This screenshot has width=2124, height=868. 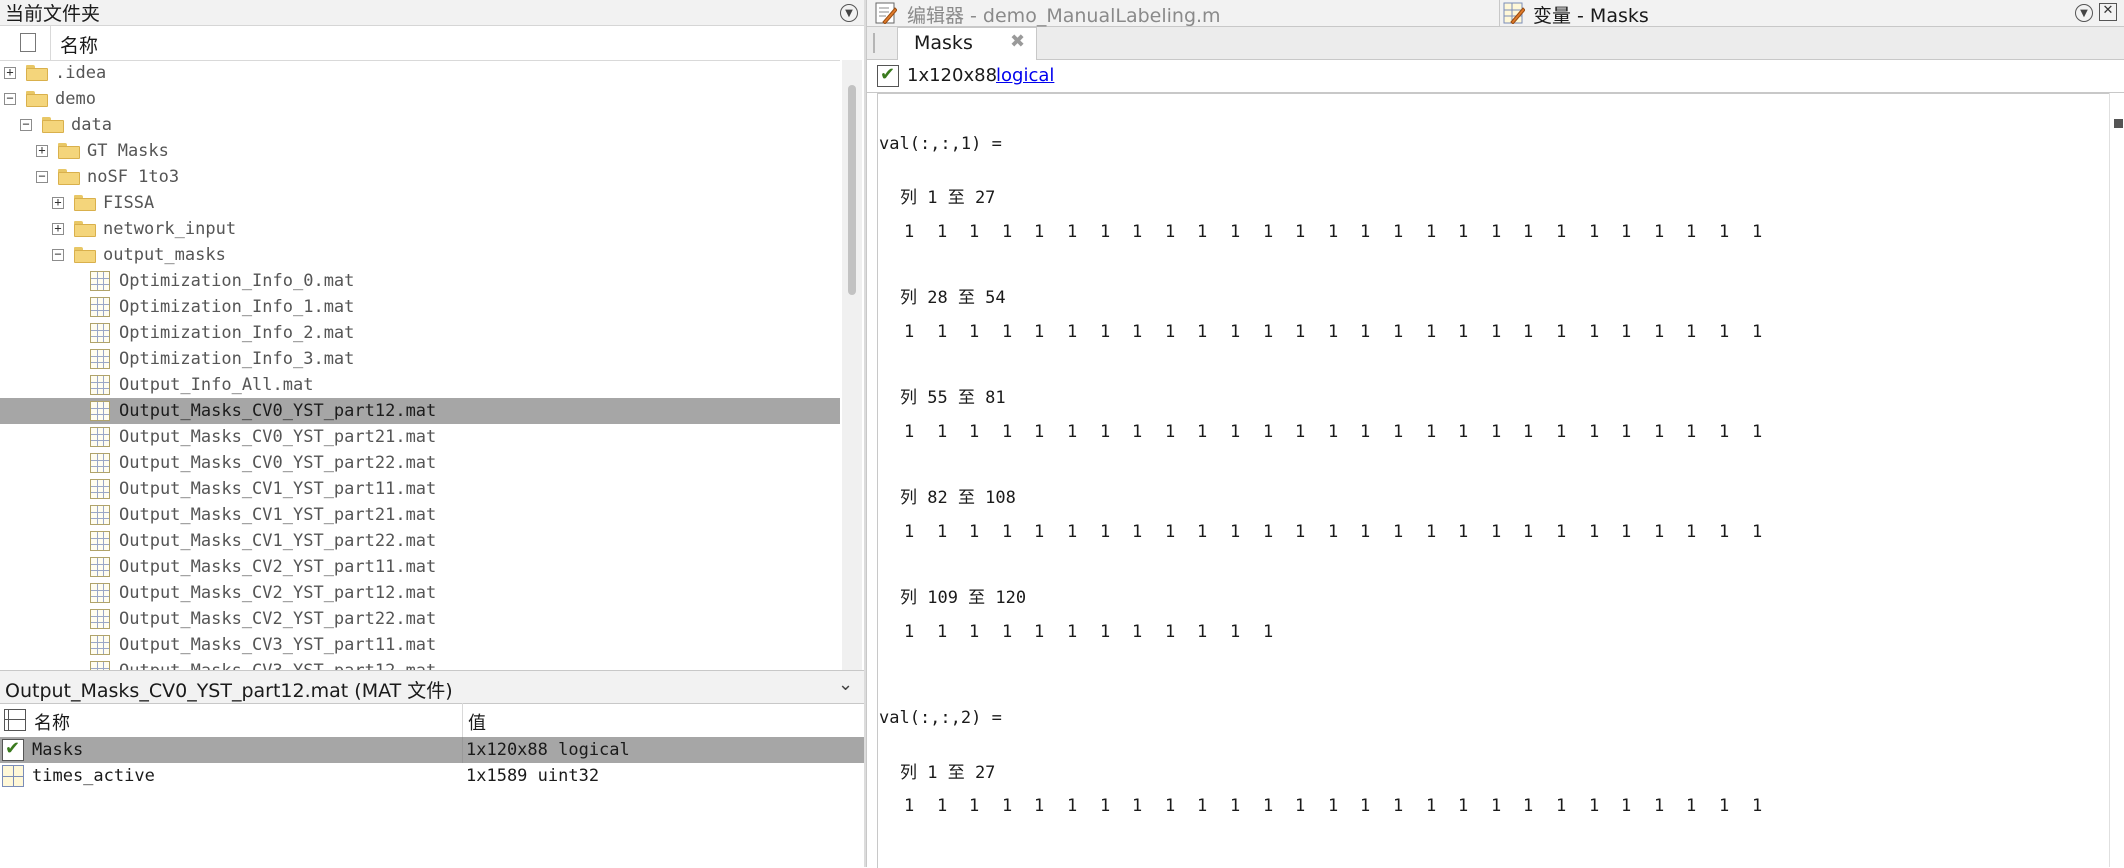 What do you see at coordinates (79, 44) in the screenshot?
I see `name-column-header: 名称` at bounding box center [79, 44].